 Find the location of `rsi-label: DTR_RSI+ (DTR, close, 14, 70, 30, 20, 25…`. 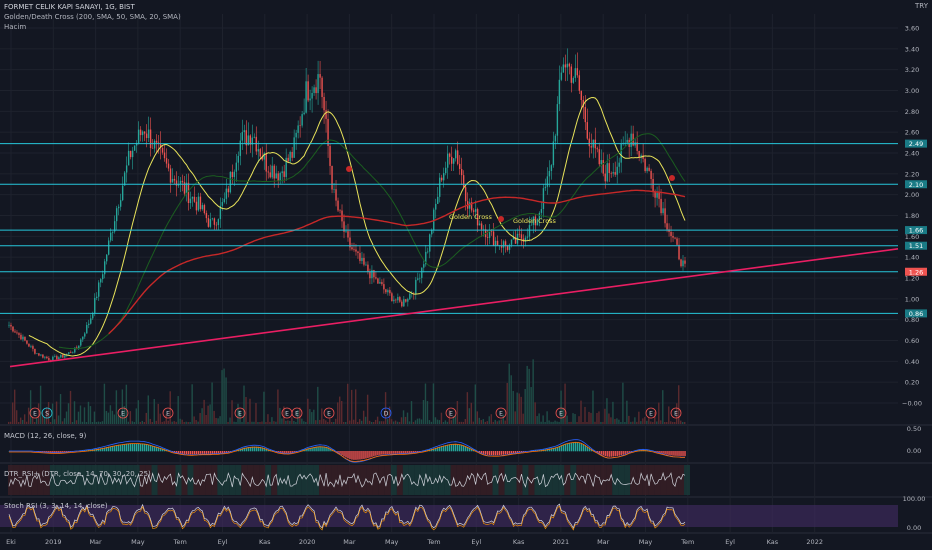

rsi-label: DTR_RSI+ (DTR, close, 14, 70, 30, 20, 25… is located at coordinates (77, 474).